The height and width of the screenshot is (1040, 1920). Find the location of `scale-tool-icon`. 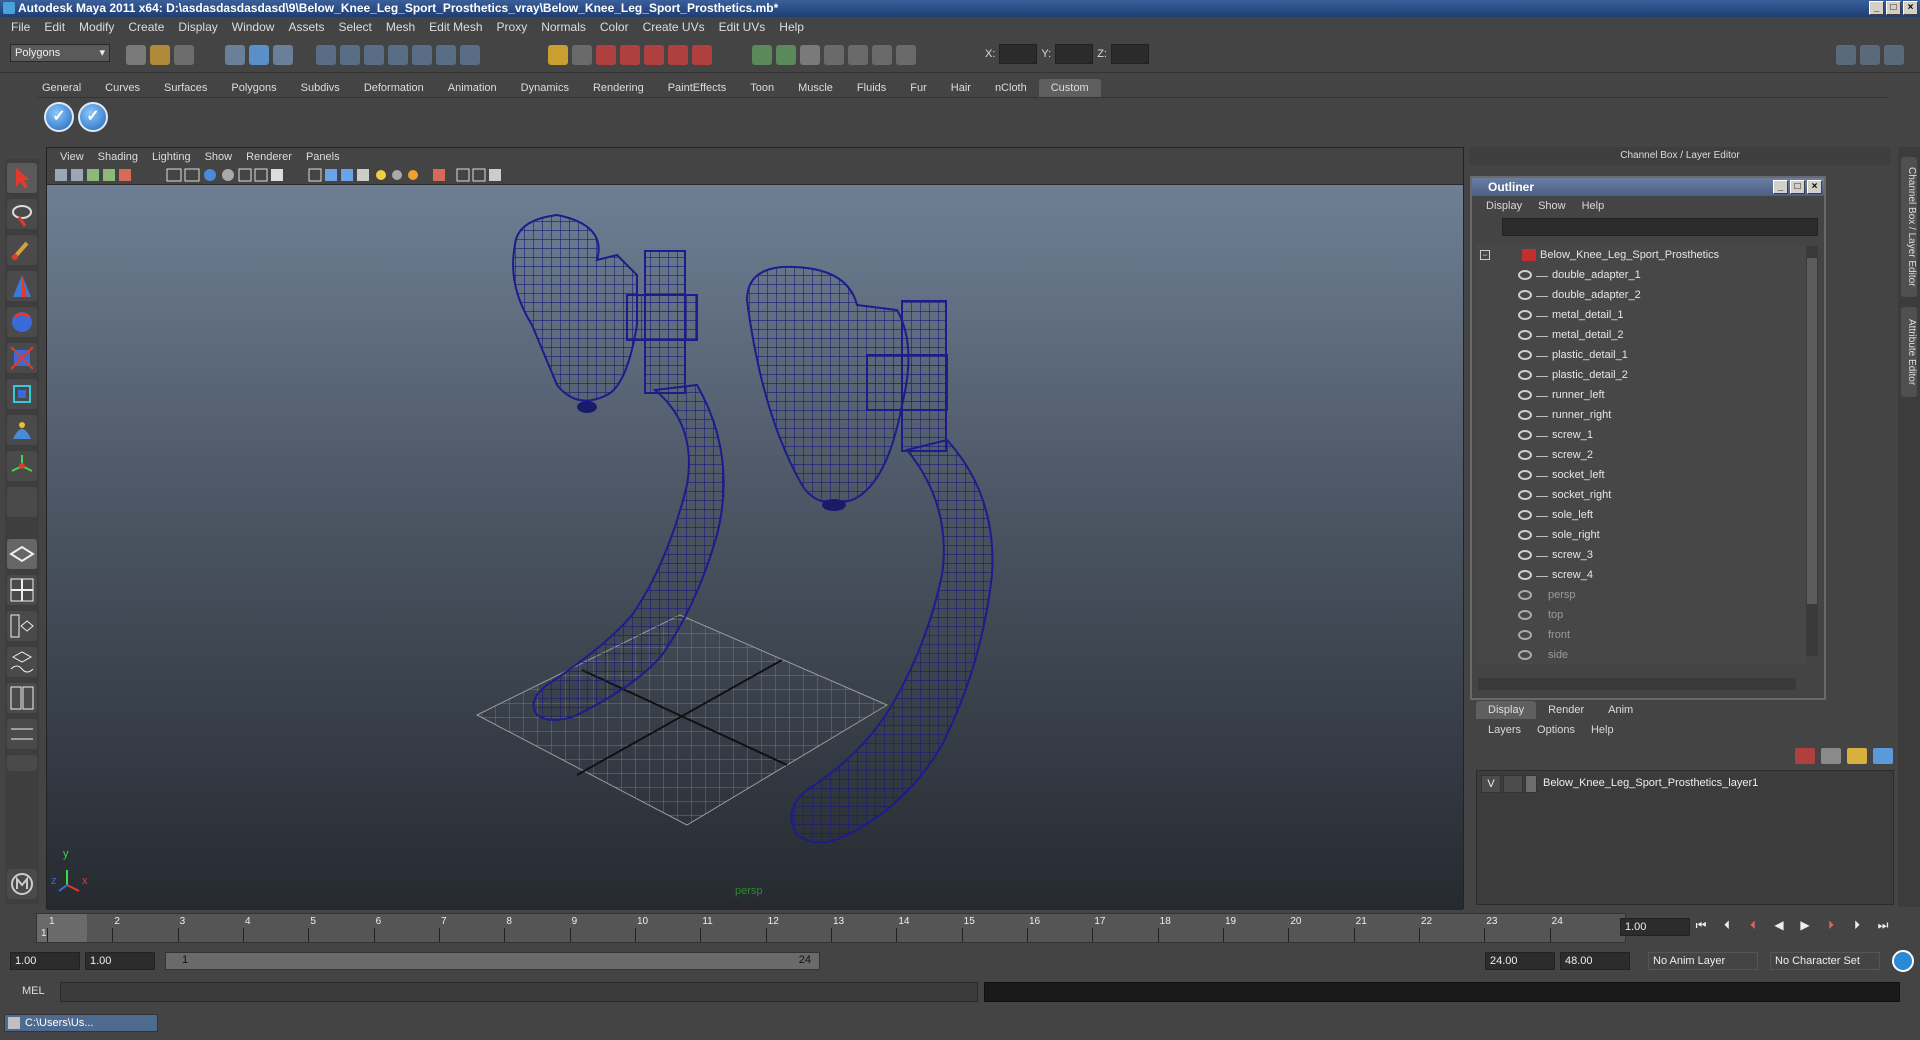

scale-tool-icon is located at coordinates (22, 358).